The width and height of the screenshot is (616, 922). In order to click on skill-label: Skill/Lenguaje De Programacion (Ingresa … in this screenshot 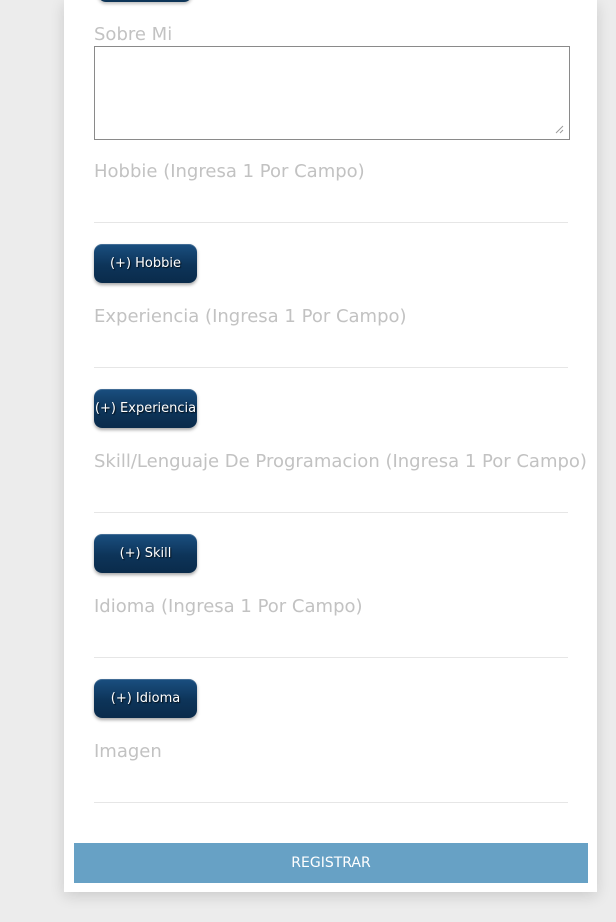, I will do `click(340, 461)`.